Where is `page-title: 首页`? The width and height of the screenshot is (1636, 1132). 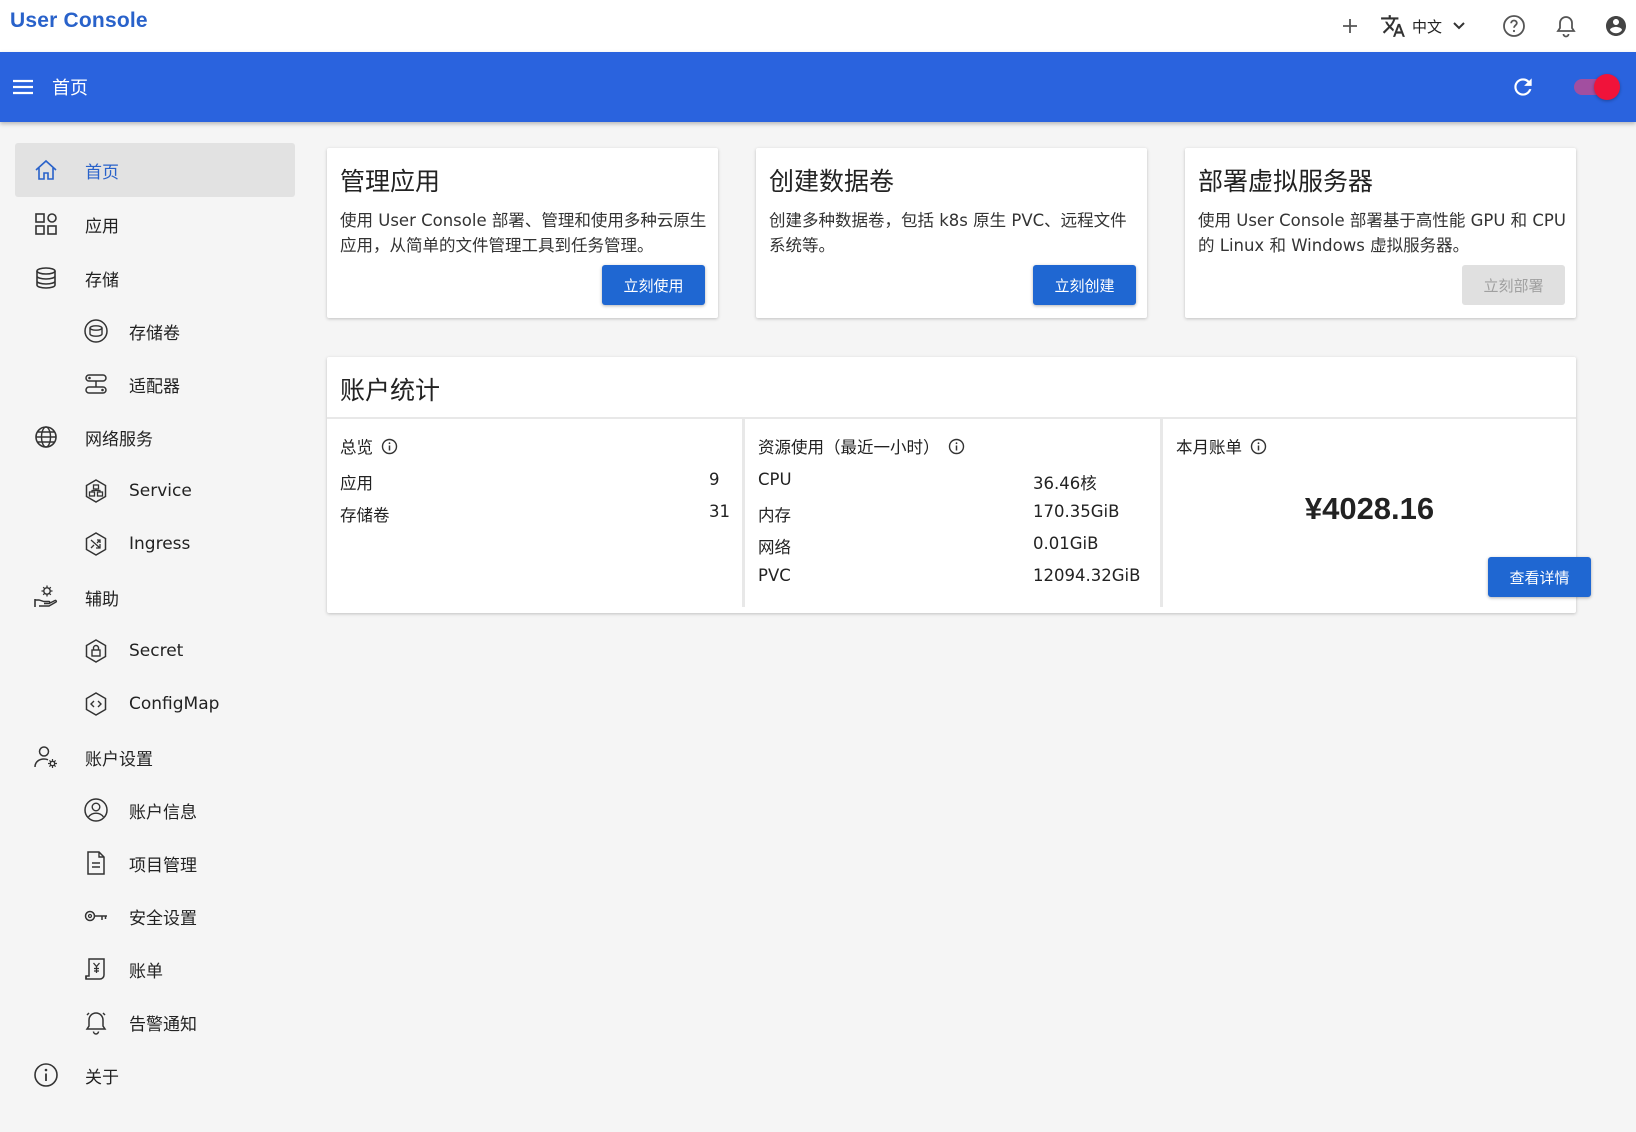 page-title: 首页 is located at coordinates (70, 88).